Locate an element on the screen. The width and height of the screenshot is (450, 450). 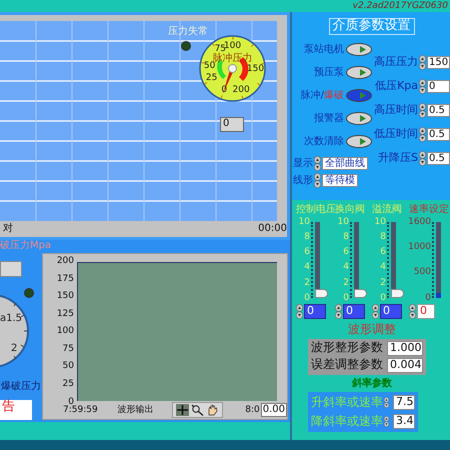
gauge-value-field: 0 is located at coordinates (232, 124).